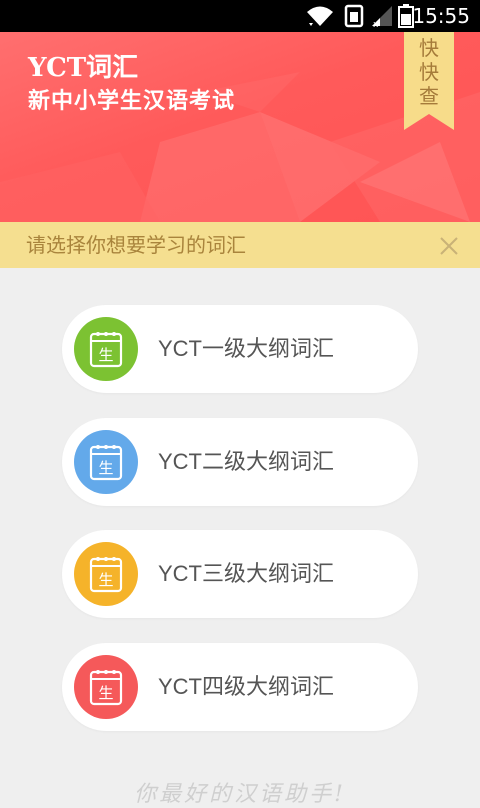 This screenshot has height=808, width=480. I want to click on notice-bar: 请选择你想要学习的词汇, so click(240, 245).